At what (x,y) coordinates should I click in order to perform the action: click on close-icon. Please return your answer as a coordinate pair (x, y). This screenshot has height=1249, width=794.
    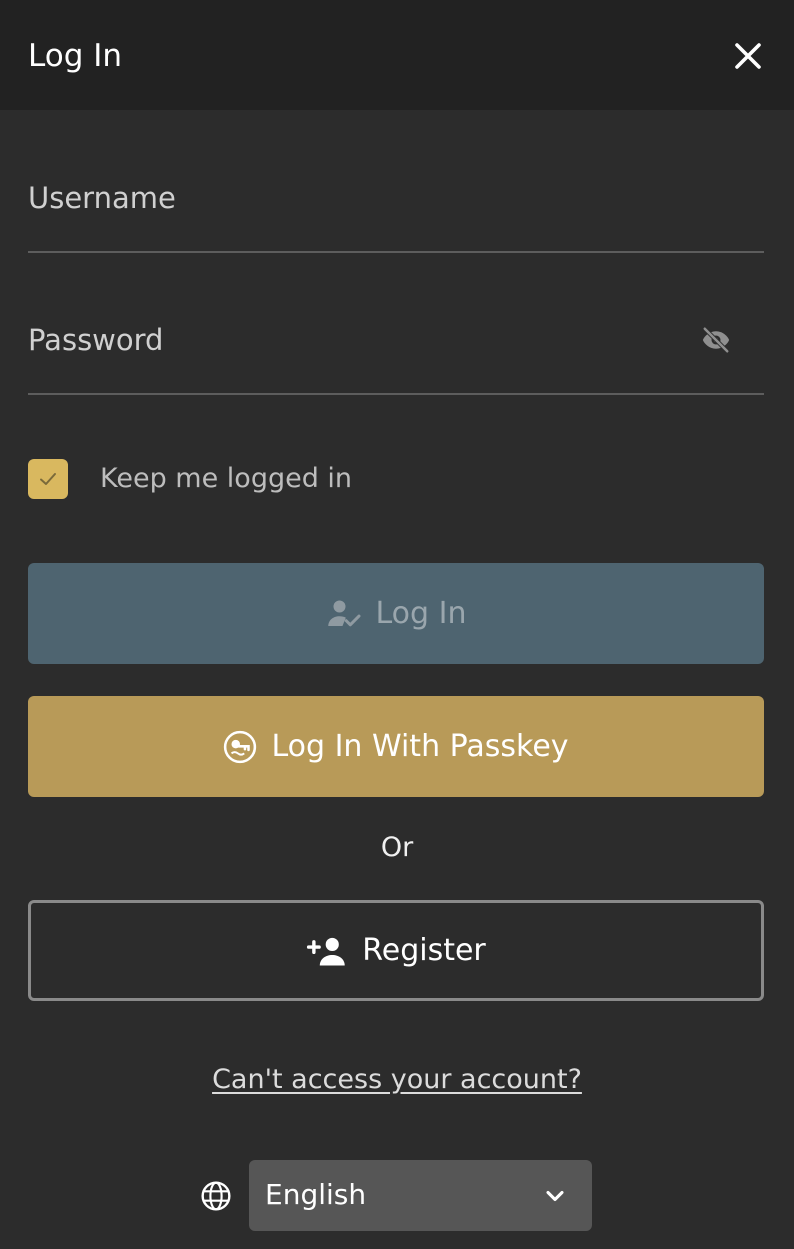
    Looking at the image, I should click on (748, 56).